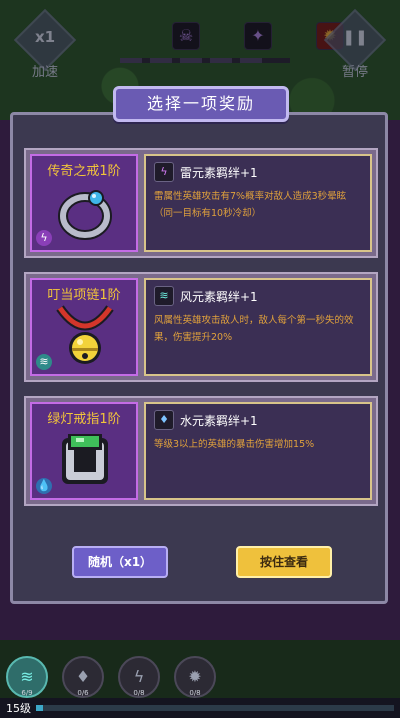 The width and height of the screenshot is (400, 718). What do you see at coordinates (18, 708) in the screenshot?
I see `level-label: 15级` at bounding box center [18, 708].